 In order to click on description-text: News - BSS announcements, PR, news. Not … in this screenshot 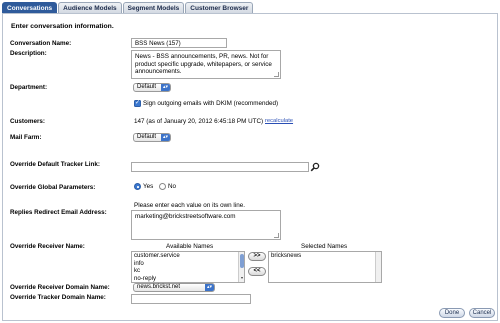, I will do `click(203, 64)`.